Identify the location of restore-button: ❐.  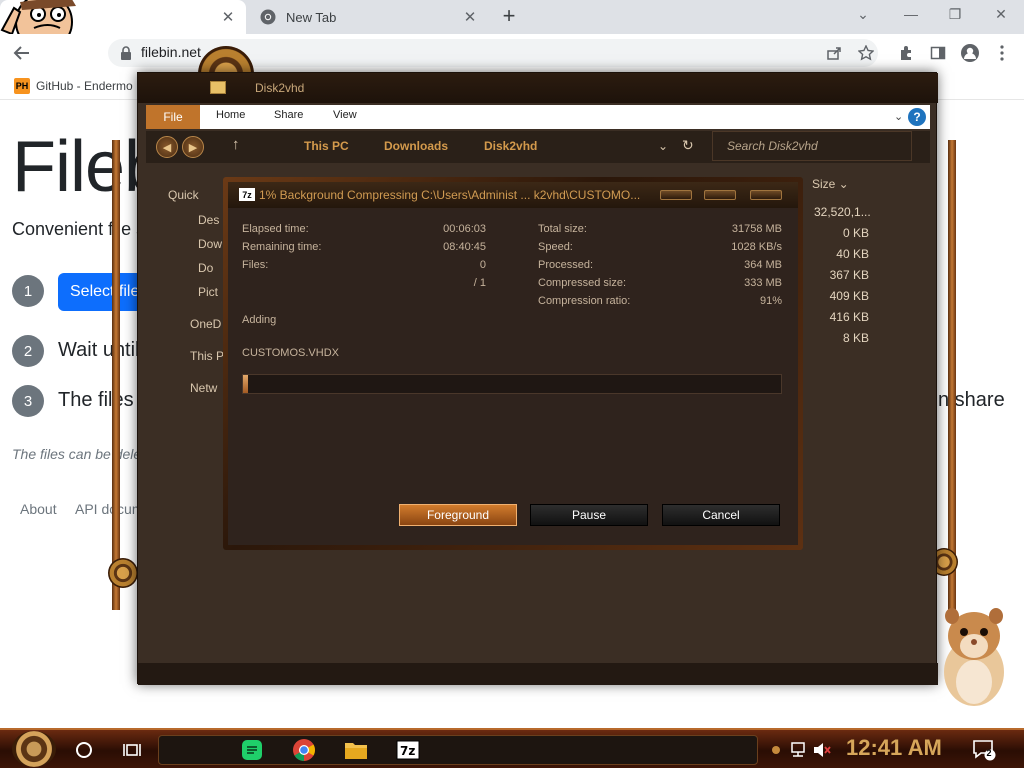
(955, 16).